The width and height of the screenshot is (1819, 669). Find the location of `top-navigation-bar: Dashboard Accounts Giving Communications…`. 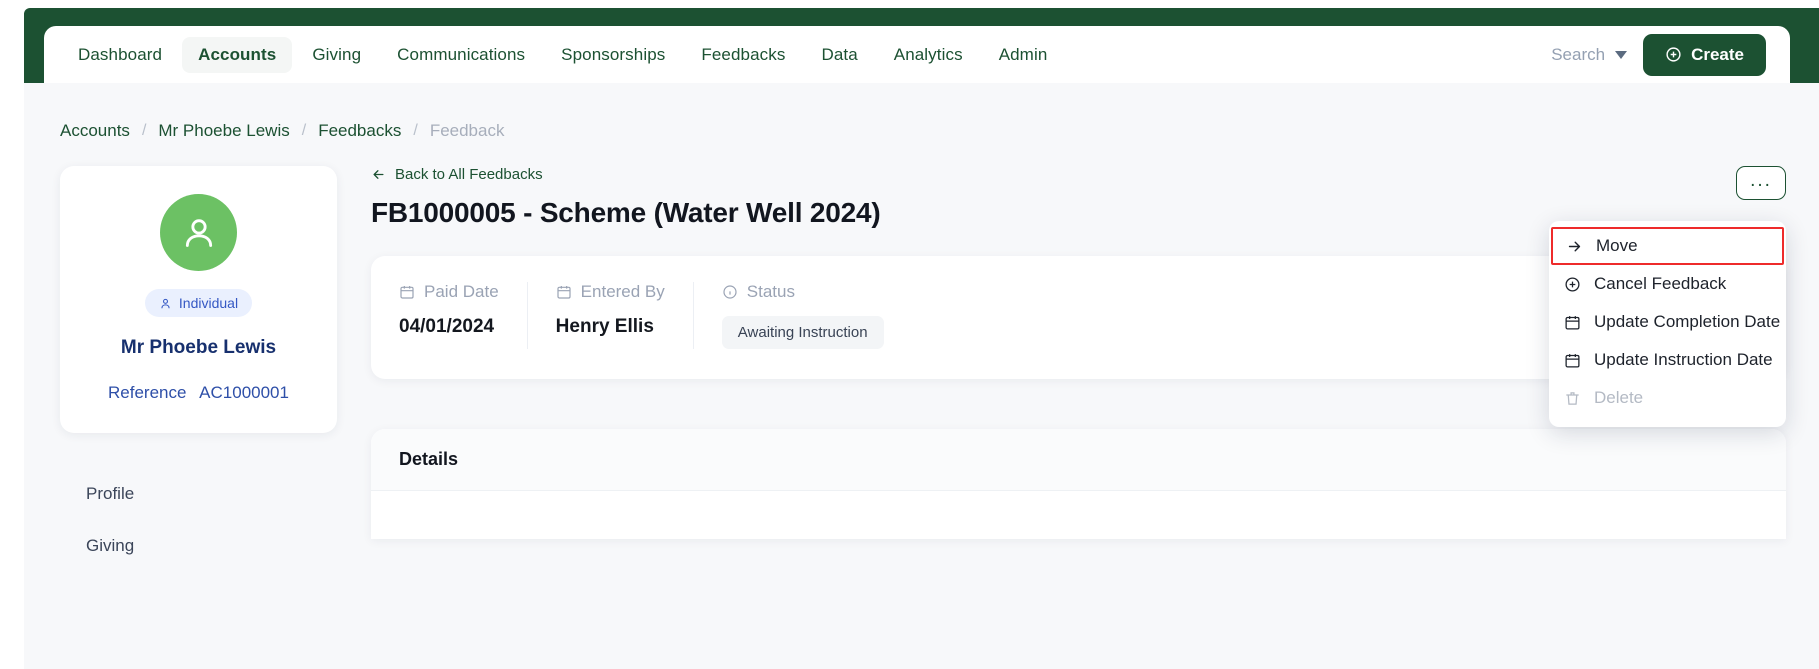

top-navigation-bar: Dashboard Accounts Giving Communications… is located at coordinates (917, 54).